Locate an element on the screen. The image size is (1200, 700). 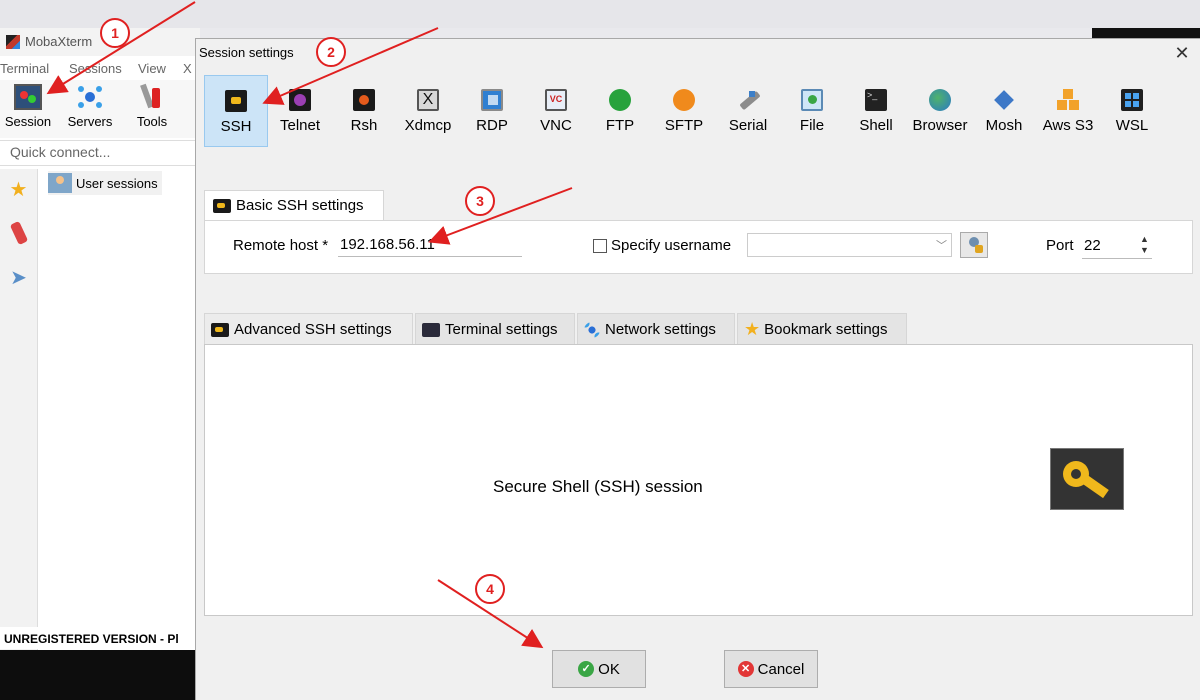
favorites-star-icon: ★ is located at coordinates (18, 189).